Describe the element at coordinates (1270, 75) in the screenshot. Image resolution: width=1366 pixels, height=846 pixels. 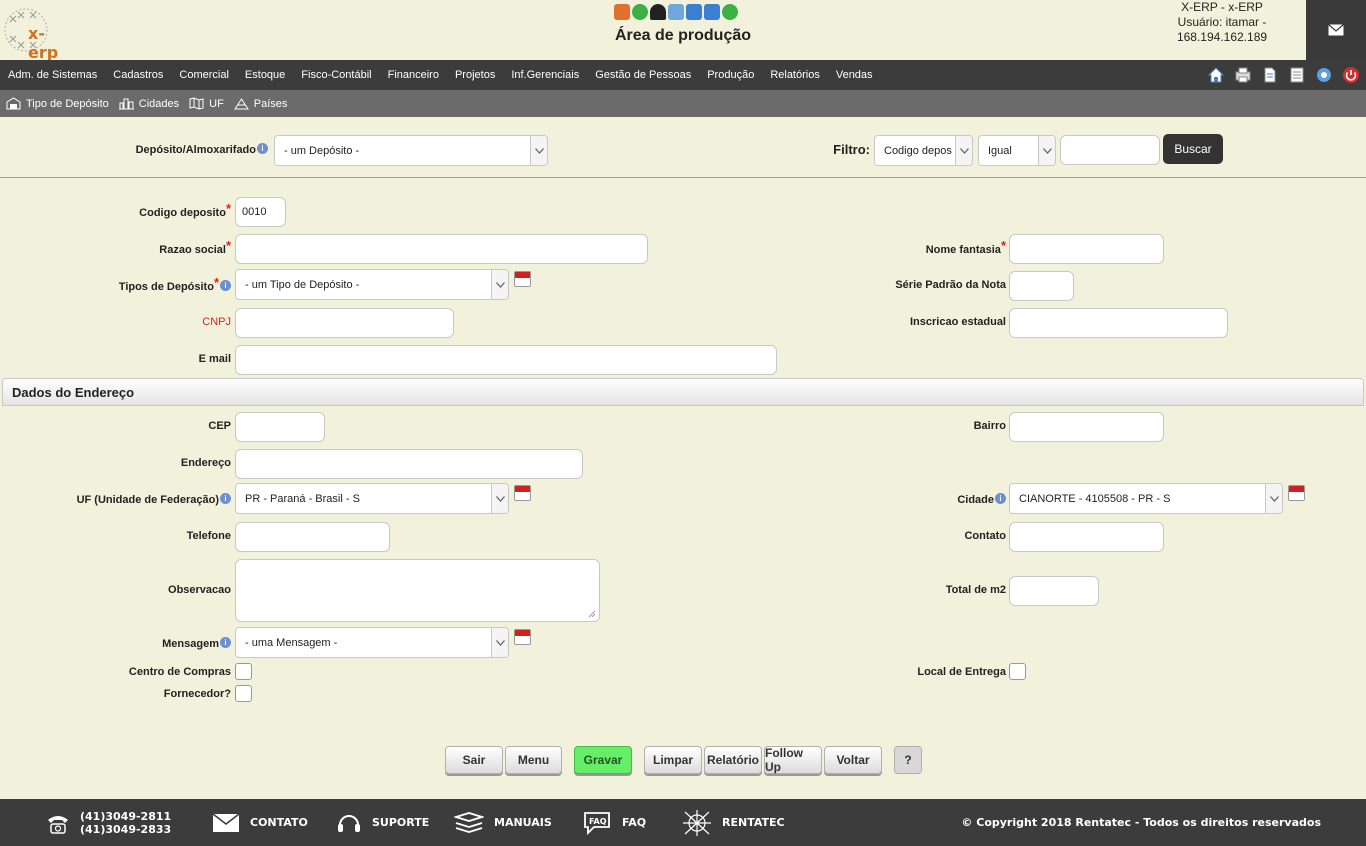
I see `document-icon` at that location.